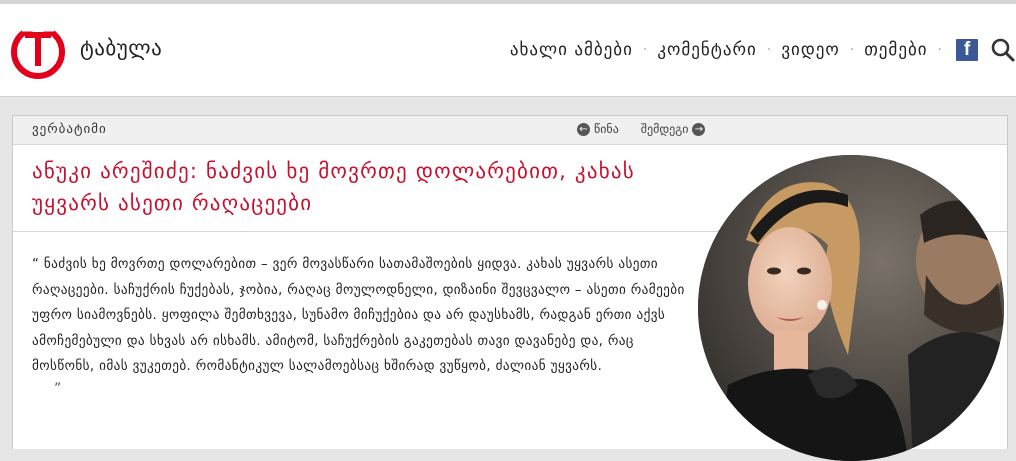 This screenshot has width=1016, height=461. I want to click on nav-video: ვიდეო, so click(810, 50).